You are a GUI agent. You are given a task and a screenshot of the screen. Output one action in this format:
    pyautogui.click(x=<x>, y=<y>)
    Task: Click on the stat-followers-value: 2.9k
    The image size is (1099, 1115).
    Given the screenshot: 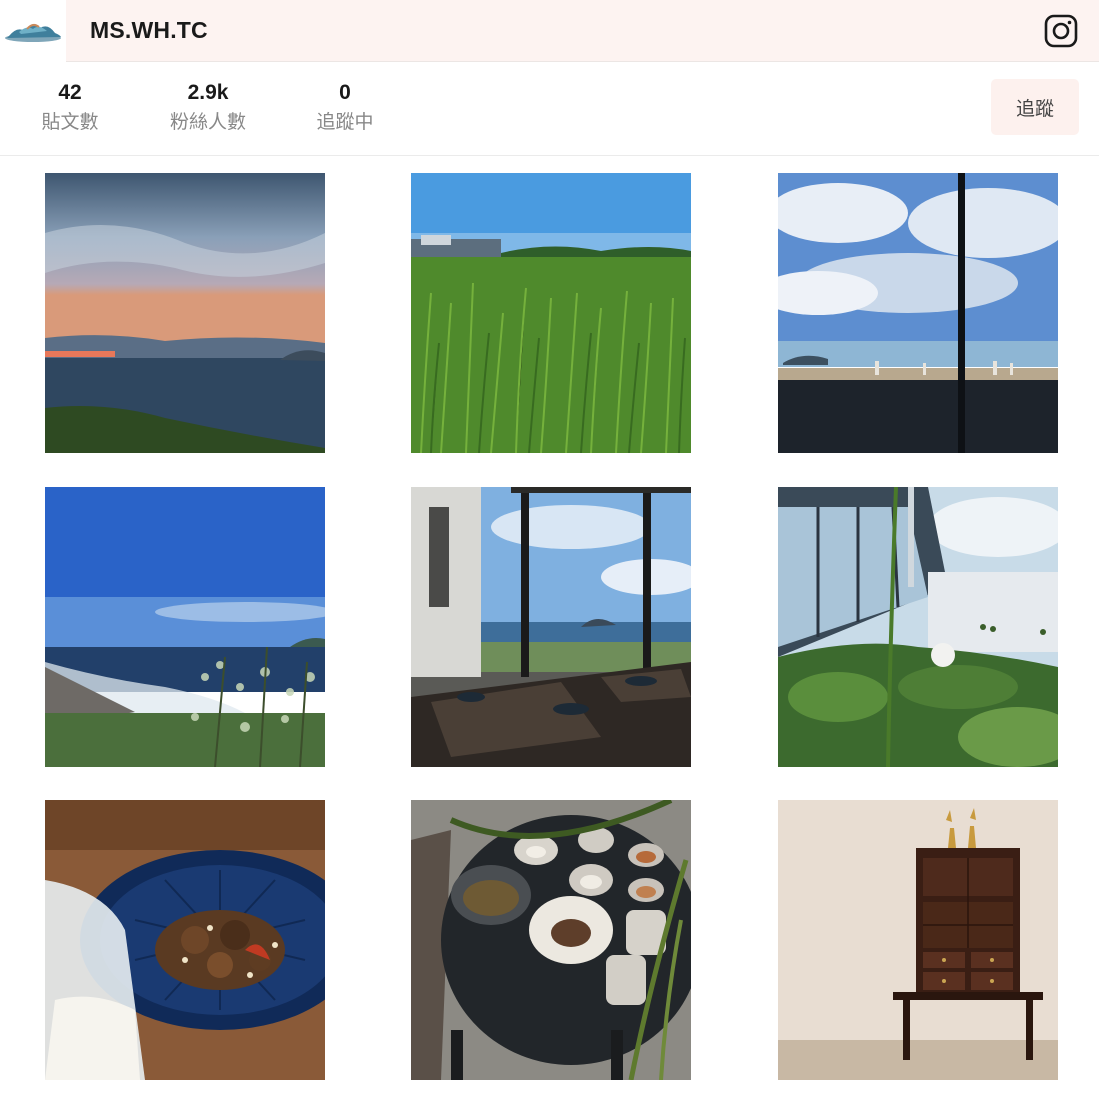 What is the action you would take?
    pyautogui.click(x=208, y=92)
    